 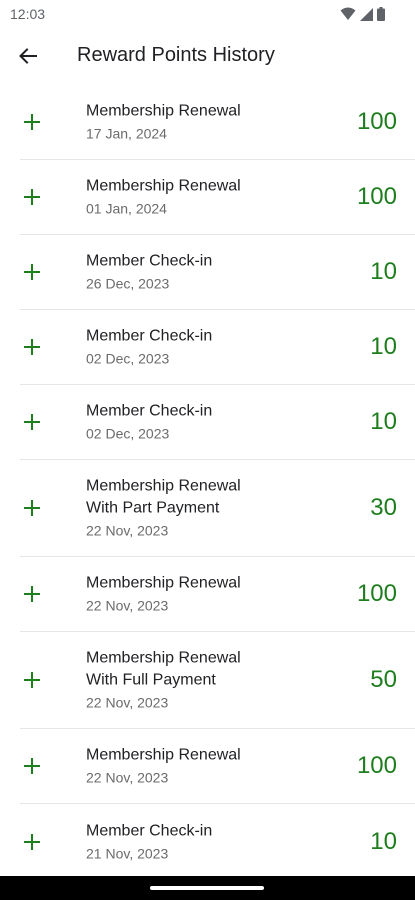 I want to click on page-title: Reward Points History, so click(x=176, y=55).